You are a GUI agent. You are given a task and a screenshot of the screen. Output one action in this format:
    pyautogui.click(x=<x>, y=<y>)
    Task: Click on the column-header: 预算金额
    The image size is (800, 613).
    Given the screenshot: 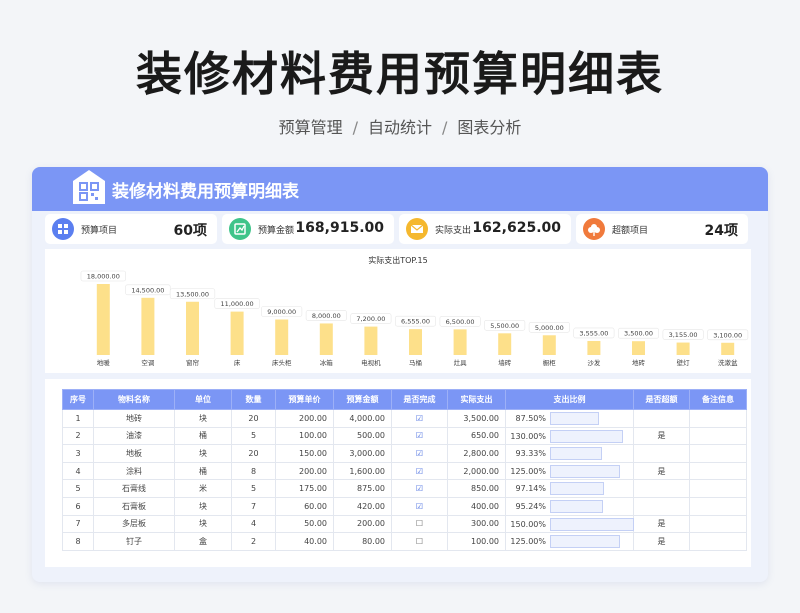 What is the action you would take?
    pyautogui.click(x=362, y=399)
    